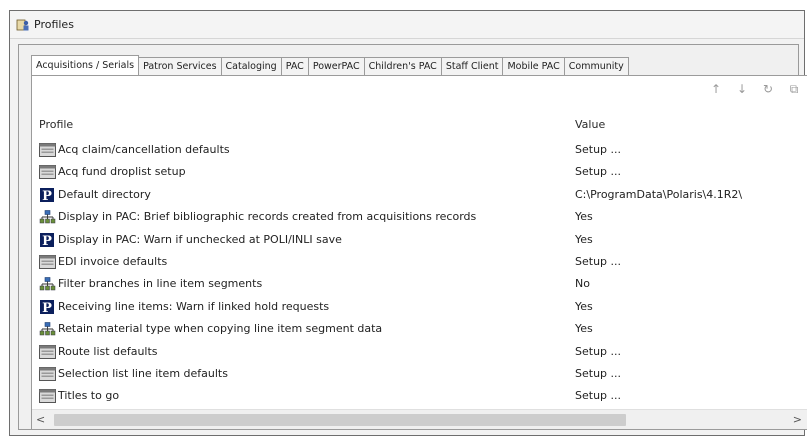  I want to click on tab-powerpac: PowerPAC, so click(336, 66).